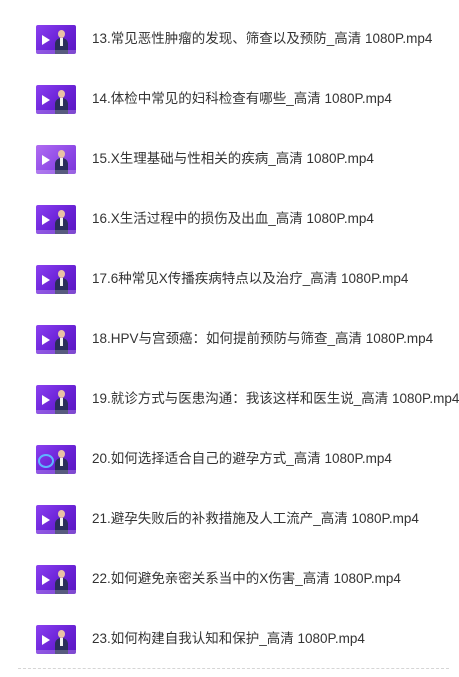 The width and height of the screenshot is (459, 677). I want to click on file-name: 23.如何构建自我认知和保护_高清 1080P.mp4, so click(228, 638).